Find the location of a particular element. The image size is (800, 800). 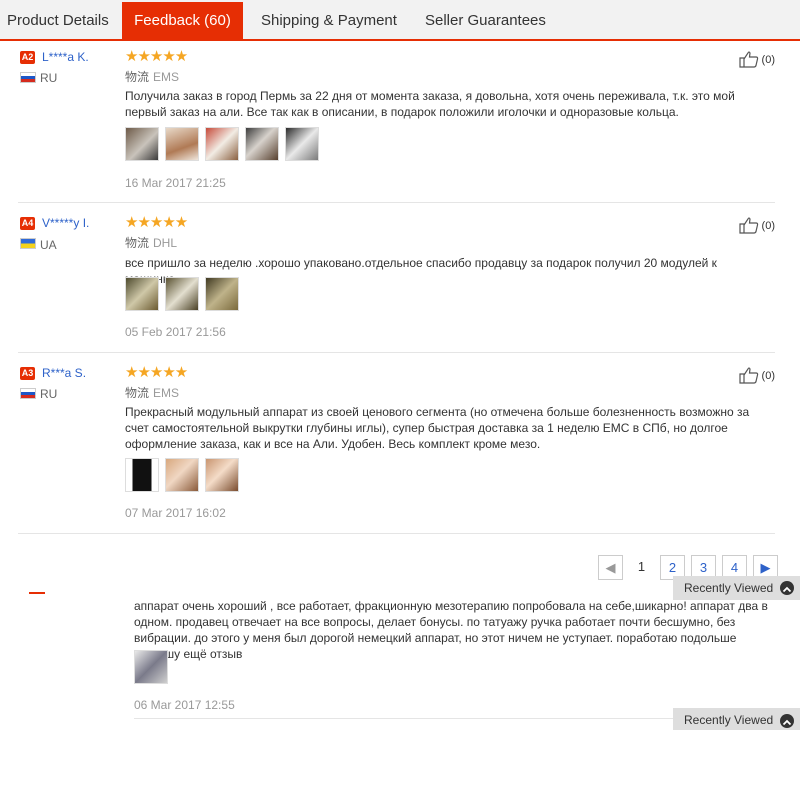

level-badge-fragment is located at coordinates (37, 593).